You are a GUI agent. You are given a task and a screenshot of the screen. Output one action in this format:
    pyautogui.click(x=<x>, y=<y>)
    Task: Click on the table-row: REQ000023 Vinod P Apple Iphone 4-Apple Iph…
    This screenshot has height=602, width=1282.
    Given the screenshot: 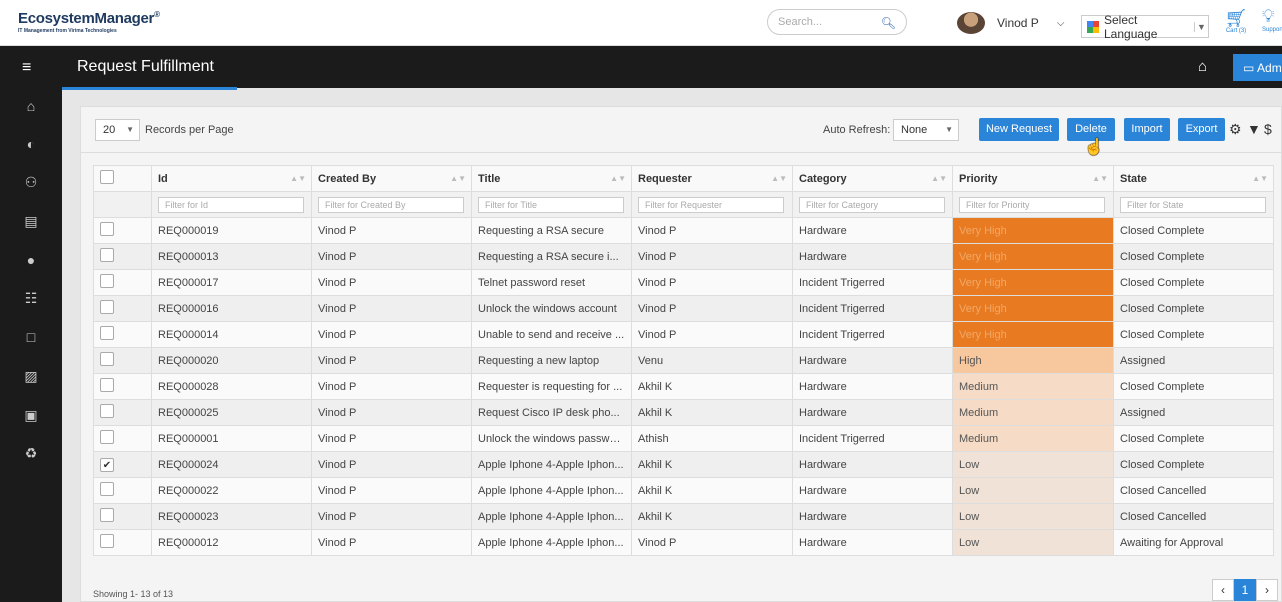 What is the action you would take?
    pyautogui.click(x=683, y=516)
    